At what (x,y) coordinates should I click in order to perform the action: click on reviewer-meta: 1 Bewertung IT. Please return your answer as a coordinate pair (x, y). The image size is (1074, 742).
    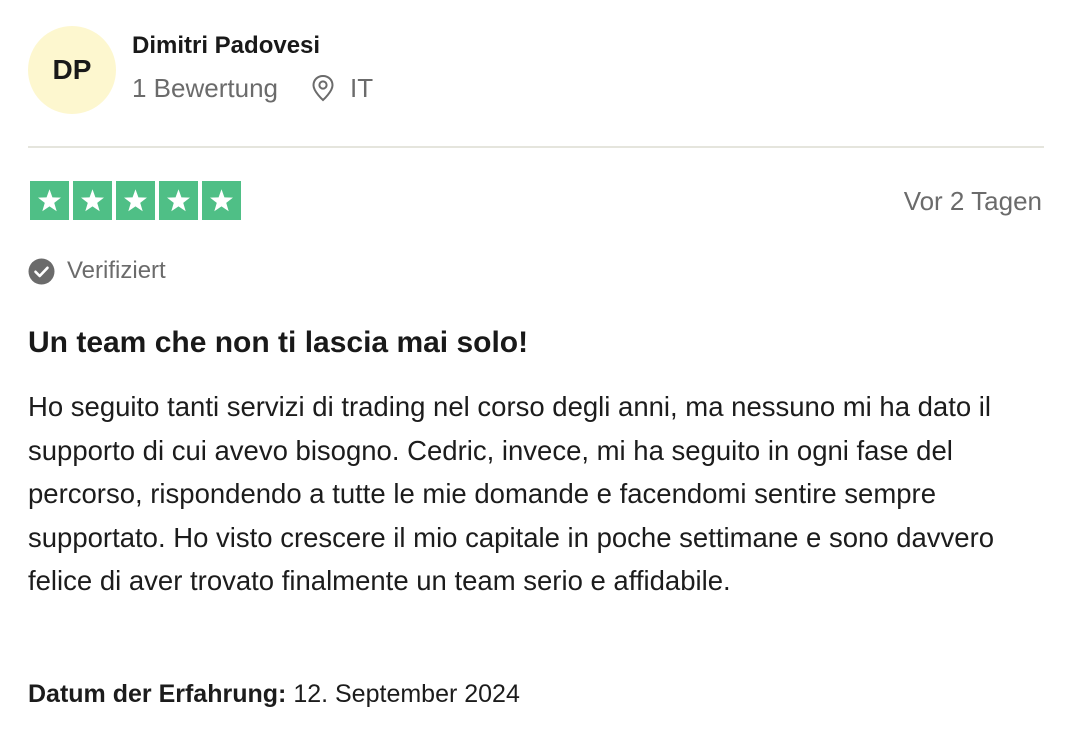
    Looking at the image, I should click on (252, 88).